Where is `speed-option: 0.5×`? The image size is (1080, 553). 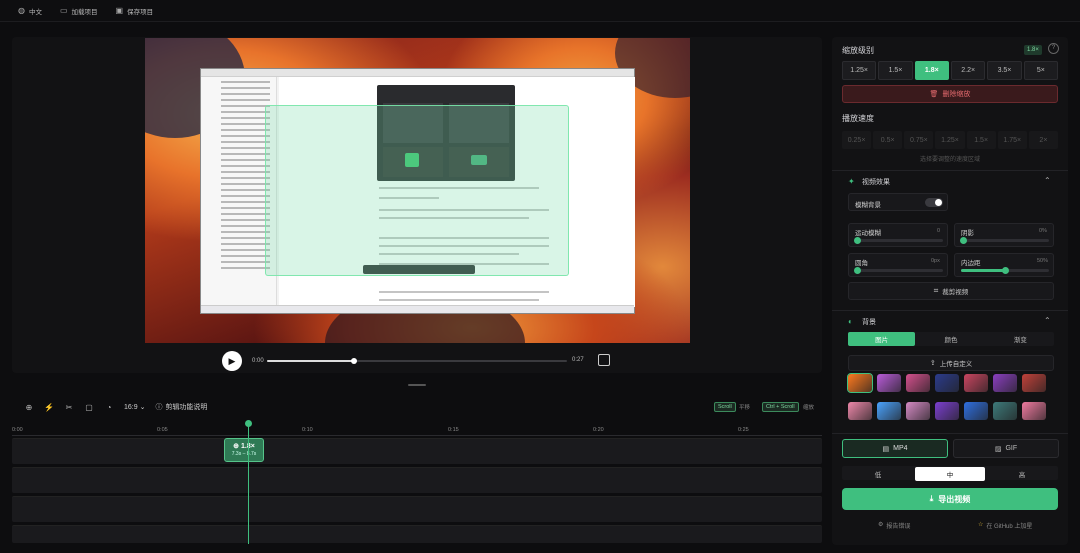
speed-option: 0.5× is located at coordinates (888, 140).